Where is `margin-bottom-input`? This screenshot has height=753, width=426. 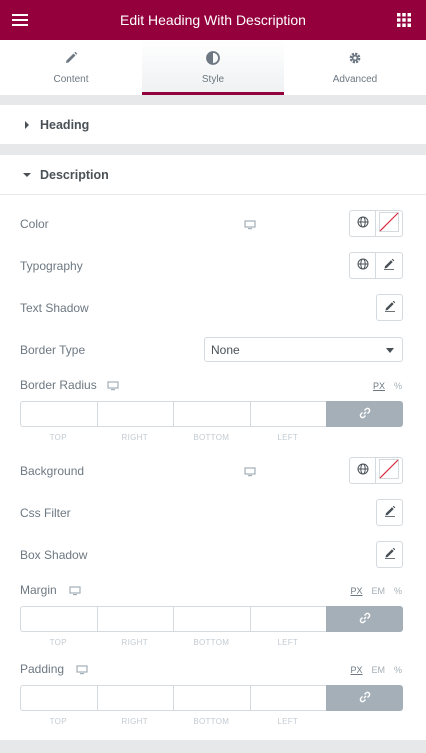
margin-bottom-input is located at coordinates (211, 619).